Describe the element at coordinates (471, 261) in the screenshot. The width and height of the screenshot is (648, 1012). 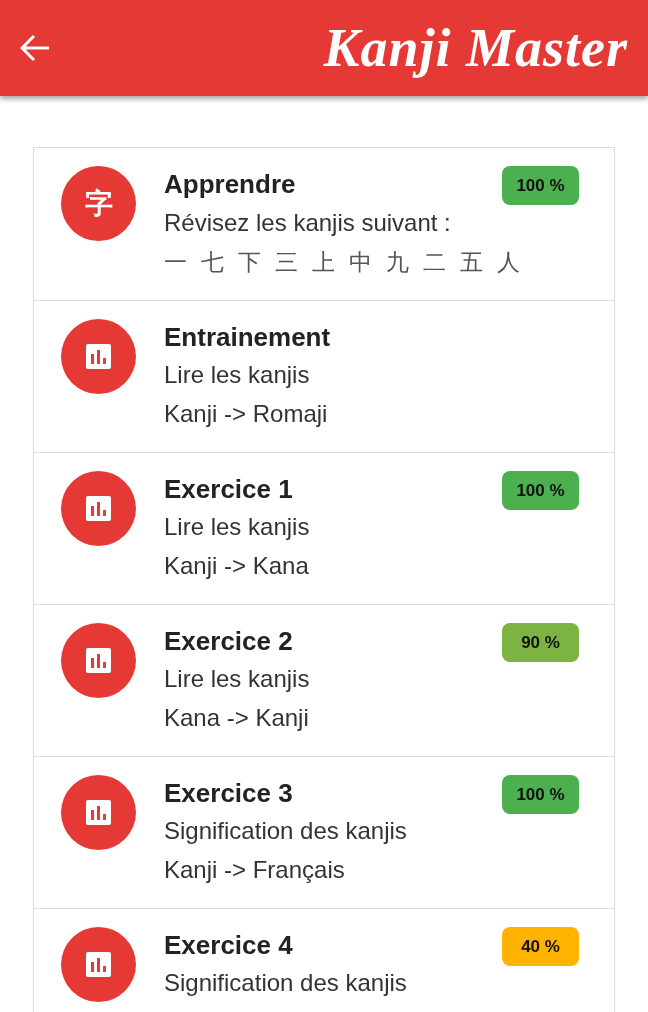
I see `kanji-character: 五` at that location.